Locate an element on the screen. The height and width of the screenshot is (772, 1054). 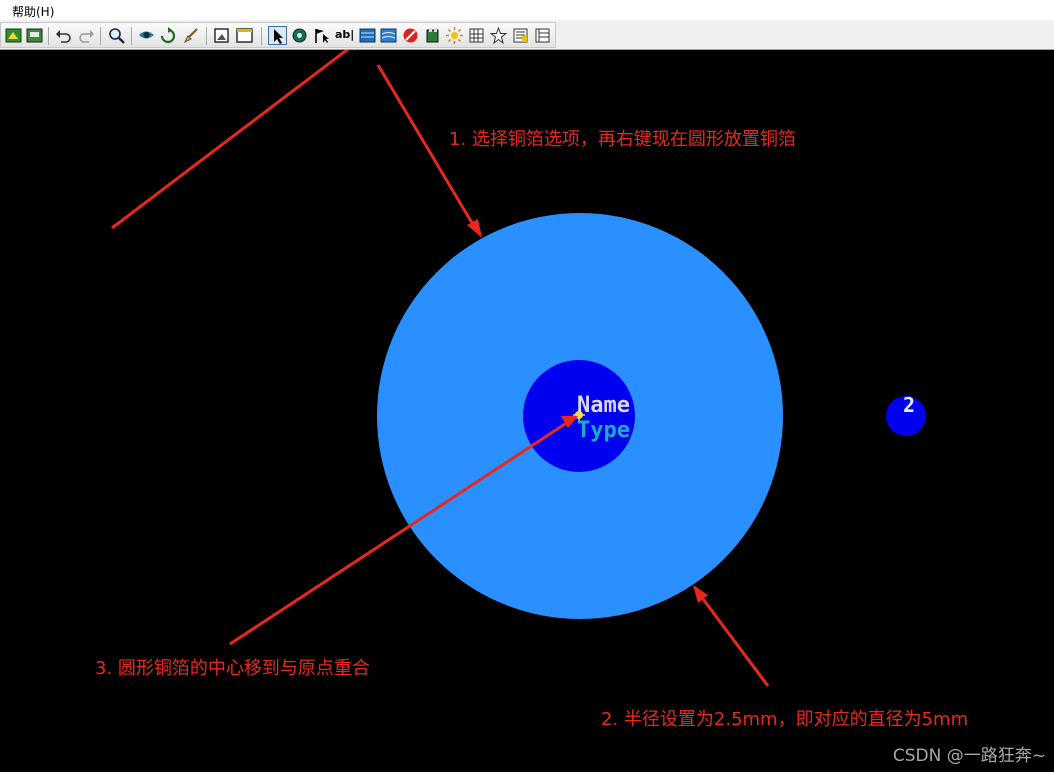
star-icon is located at coordinates (498, 35).